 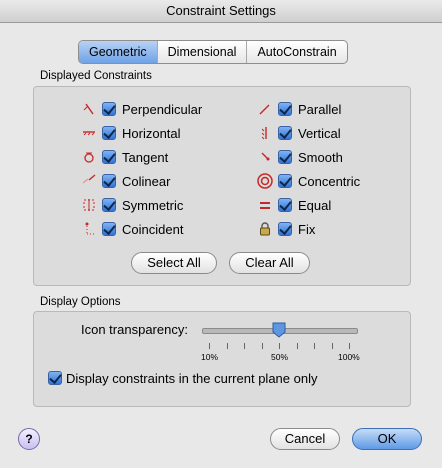 What do you see at coordinates (109, 181) in the screenshot?
I see `colinear-checkbox` at bounding box center [109, 181].